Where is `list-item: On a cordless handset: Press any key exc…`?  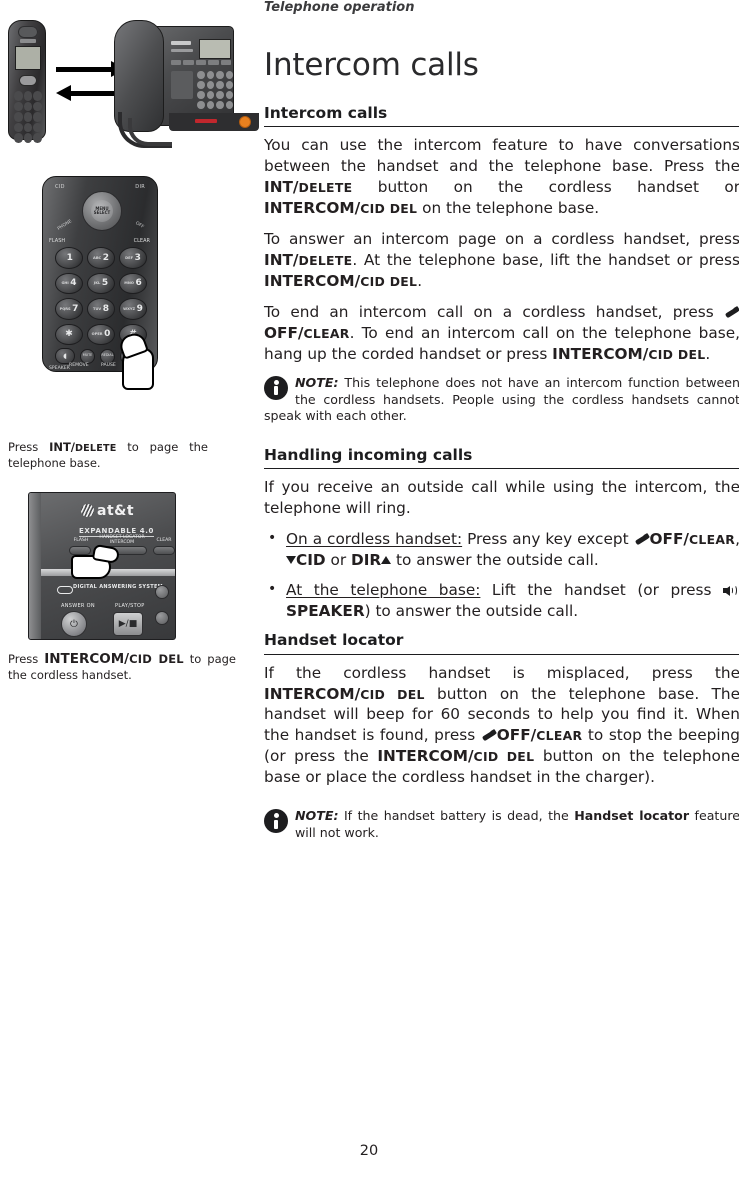
list-item: On a cordless handset: Press any key exc… is located at coordinates (501, 550).